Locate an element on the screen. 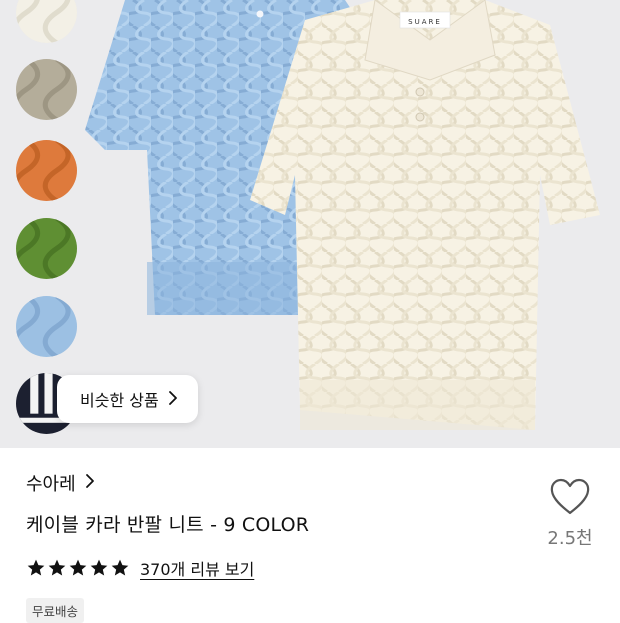 This screenshot has width=620, height=623. like-count: 2.5천 is located at coordinates (570, 538).